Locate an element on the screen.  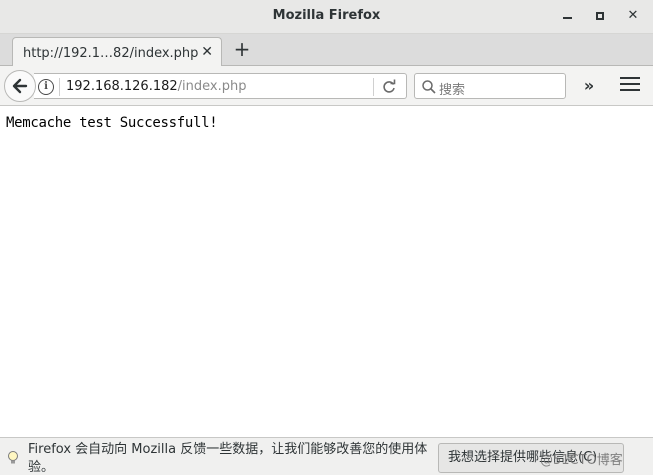
hamburger-menu-icon is located at coordinates (630, 86).